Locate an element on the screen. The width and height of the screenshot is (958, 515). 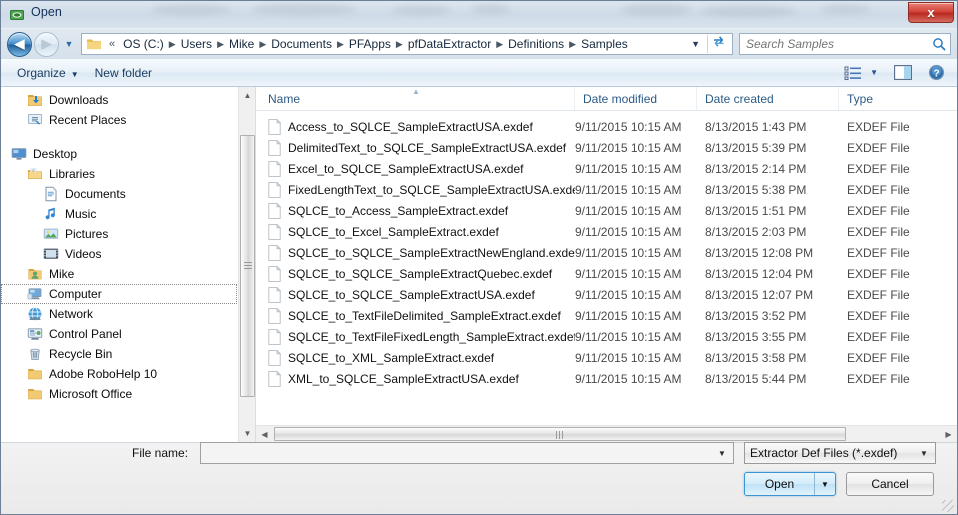
sidebar-item-pictures: Pictures is located at coordinates (119, 234).